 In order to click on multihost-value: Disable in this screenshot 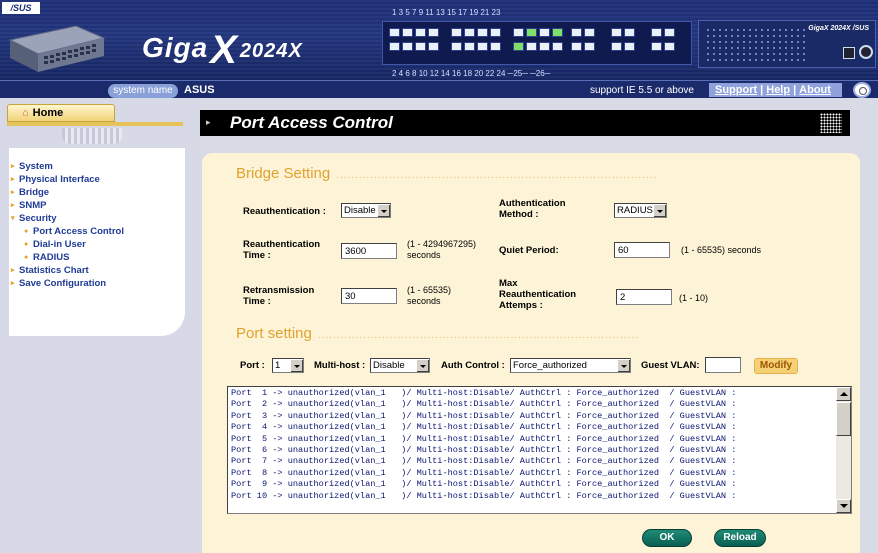, I will do `click(389, 365)`.